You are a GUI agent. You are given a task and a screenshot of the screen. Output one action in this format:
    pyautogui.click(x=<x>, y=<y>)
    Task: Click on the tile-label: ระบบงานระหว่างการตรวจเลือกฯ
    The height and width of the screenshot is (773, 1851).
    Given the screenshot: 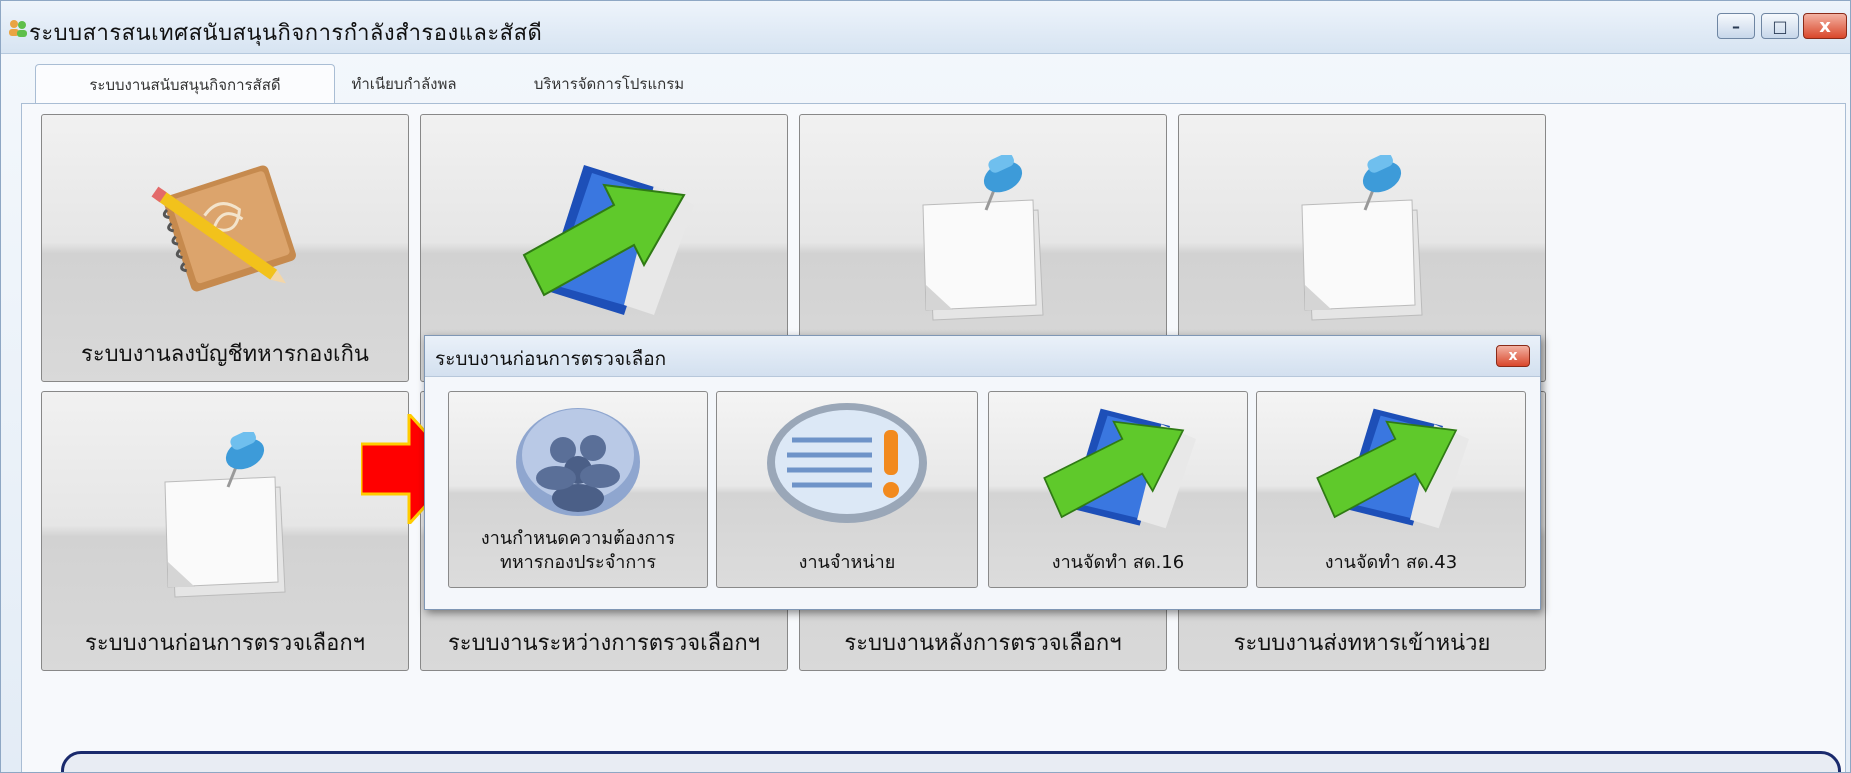 What is the action you would take?
    pyautogui.click(x=603, y=643)
    